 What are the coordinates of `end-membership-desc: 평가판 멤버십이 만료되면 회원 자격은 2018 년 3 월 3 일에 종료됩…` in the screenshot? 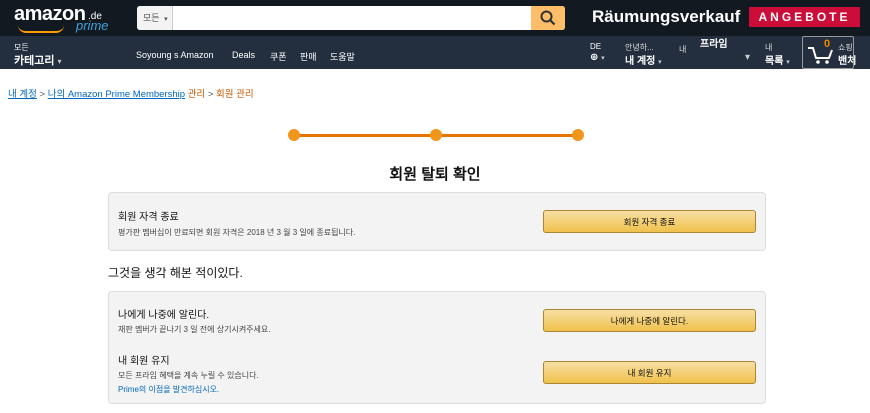 It's located at (237, 232).